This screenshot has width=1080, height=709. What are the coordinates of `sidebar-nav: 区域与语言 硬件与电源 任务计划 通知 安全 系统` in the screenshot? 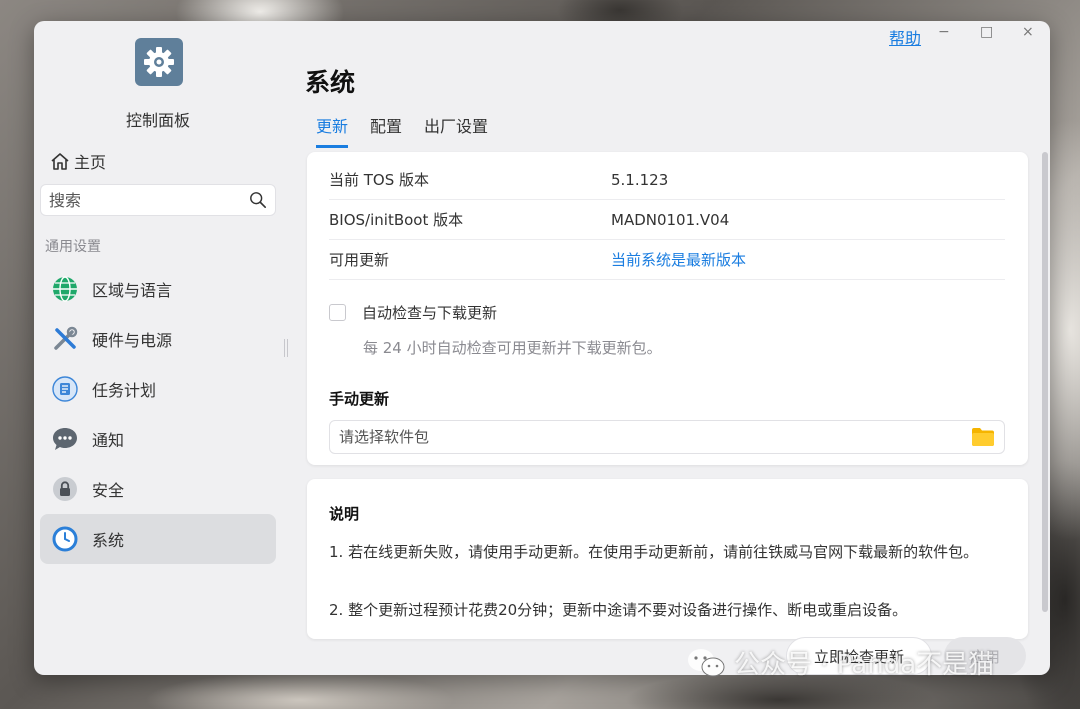 It's located at (158, 414).